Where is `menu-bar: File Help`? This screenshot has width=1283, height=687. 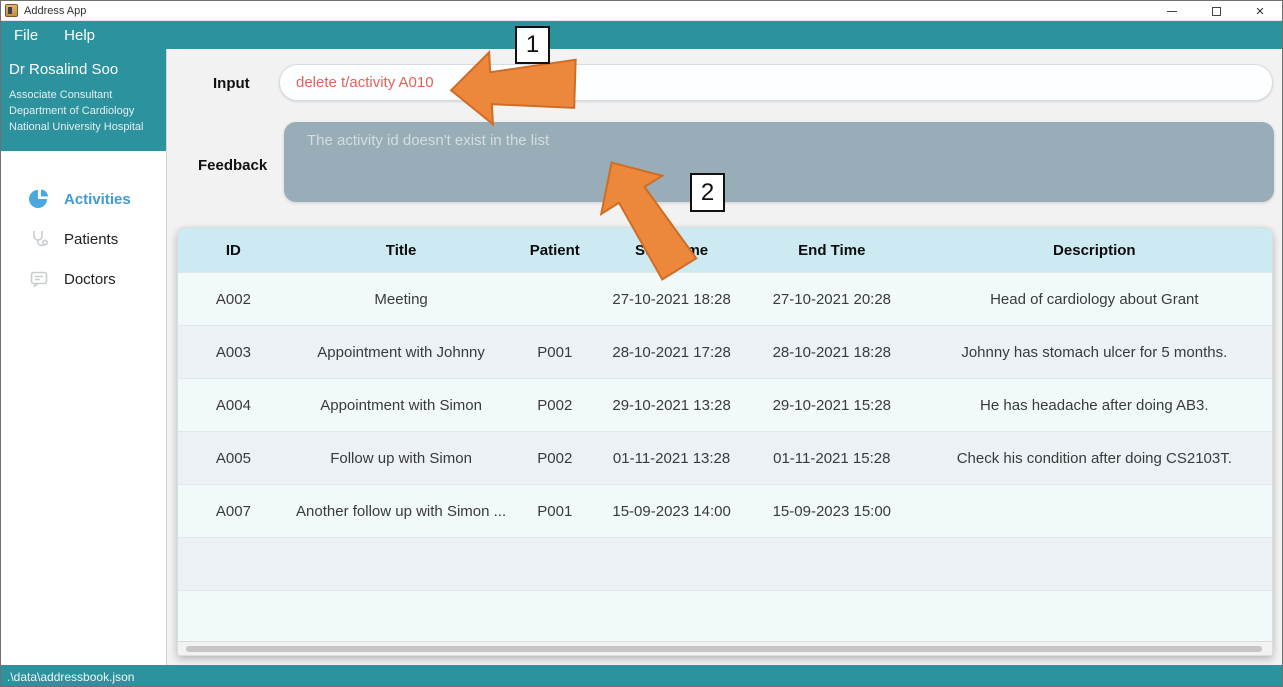
menu-bar: File Help is located at coordinates (641, 35).